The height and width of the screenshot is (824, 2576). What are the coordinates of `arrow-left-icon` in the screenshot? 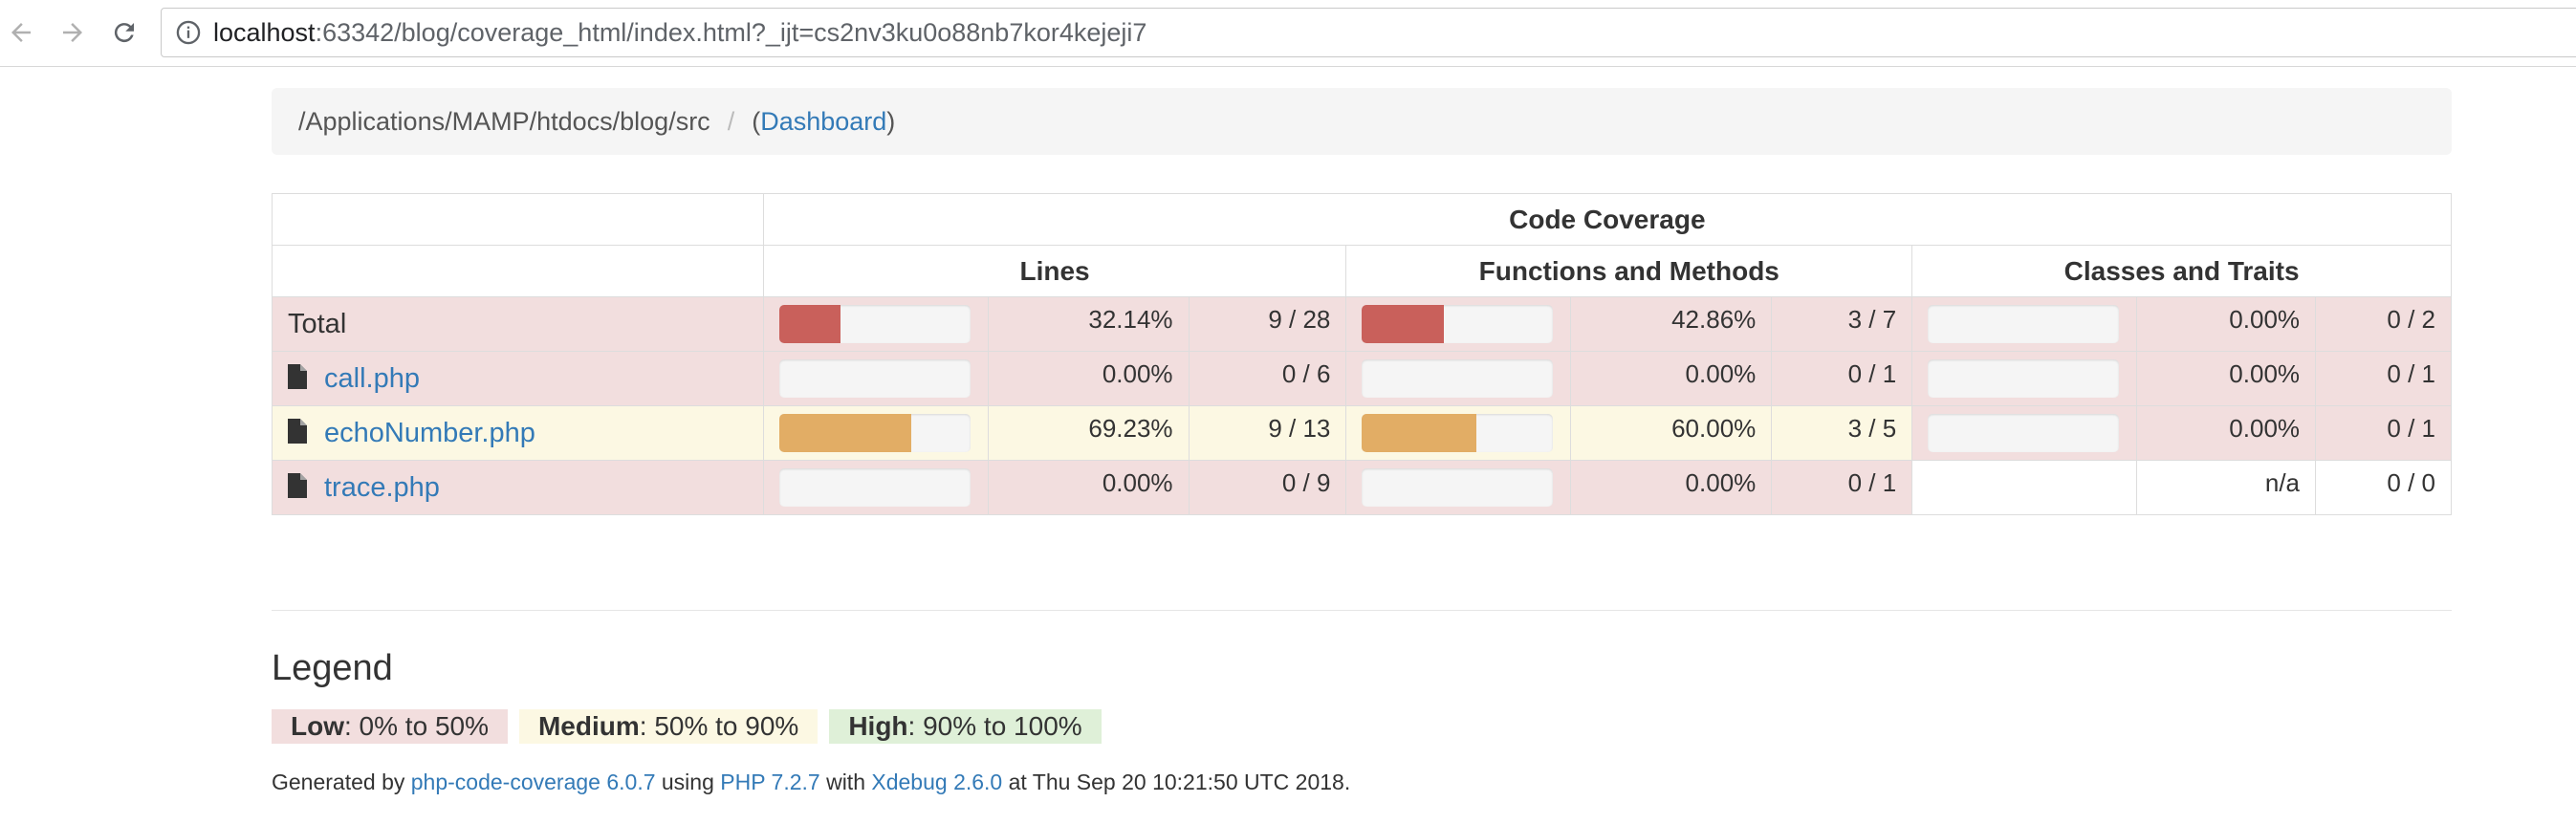 It's located at (21, 32).